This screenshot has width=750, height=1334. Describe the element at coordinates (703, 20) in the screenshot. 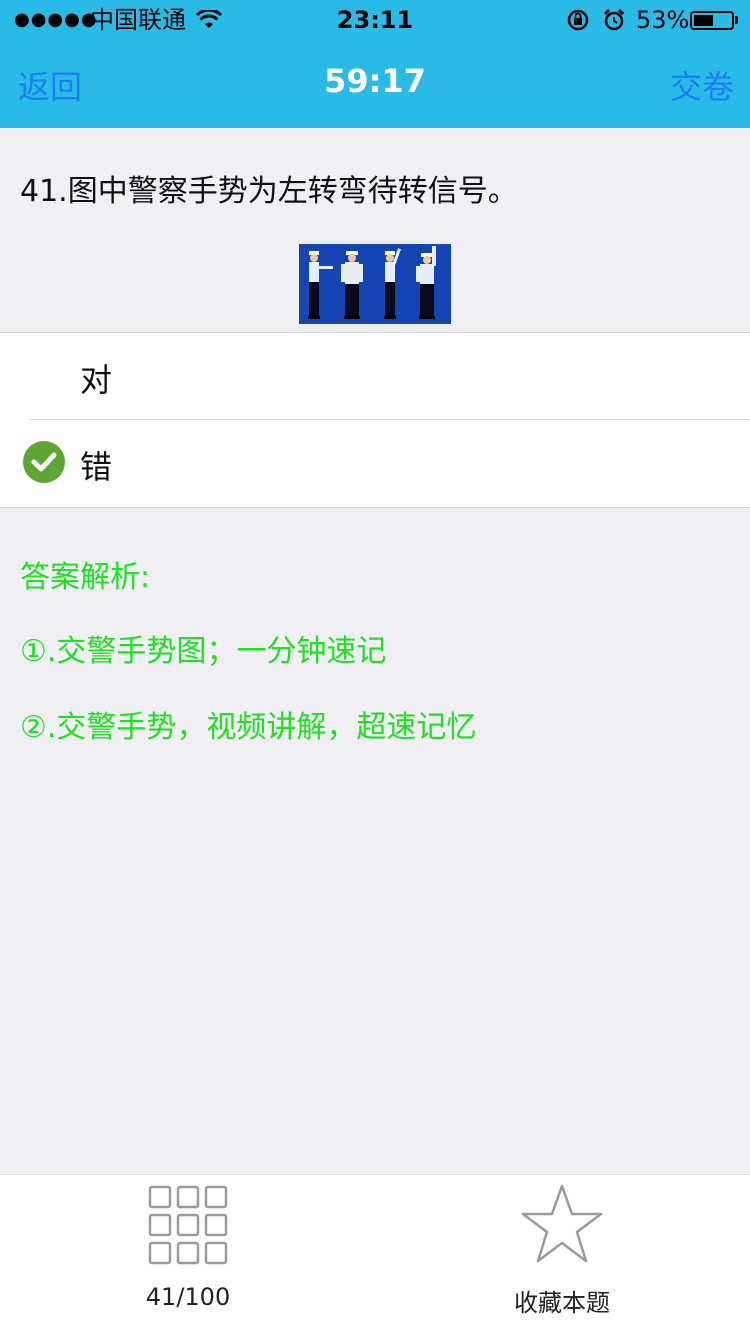

I see `battery-level-fill` at that location.